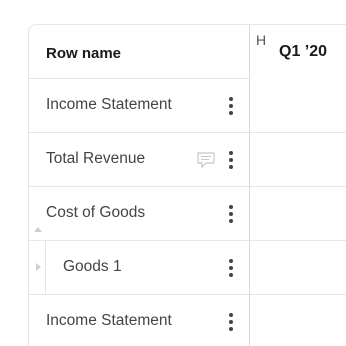 This screenshot has height=346, width=346. What do you see at coordinates (139, 268) in the screenshot?
I see `table-row: Goods 1` at bounding box center [139, 268].